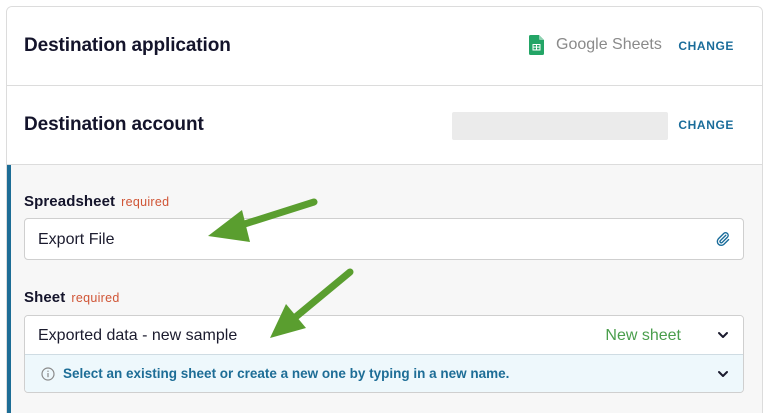  What do you see at coordinates (560, 126) in the screenshot?
I see `account-name-redacted` at bounding box center [560, 126].